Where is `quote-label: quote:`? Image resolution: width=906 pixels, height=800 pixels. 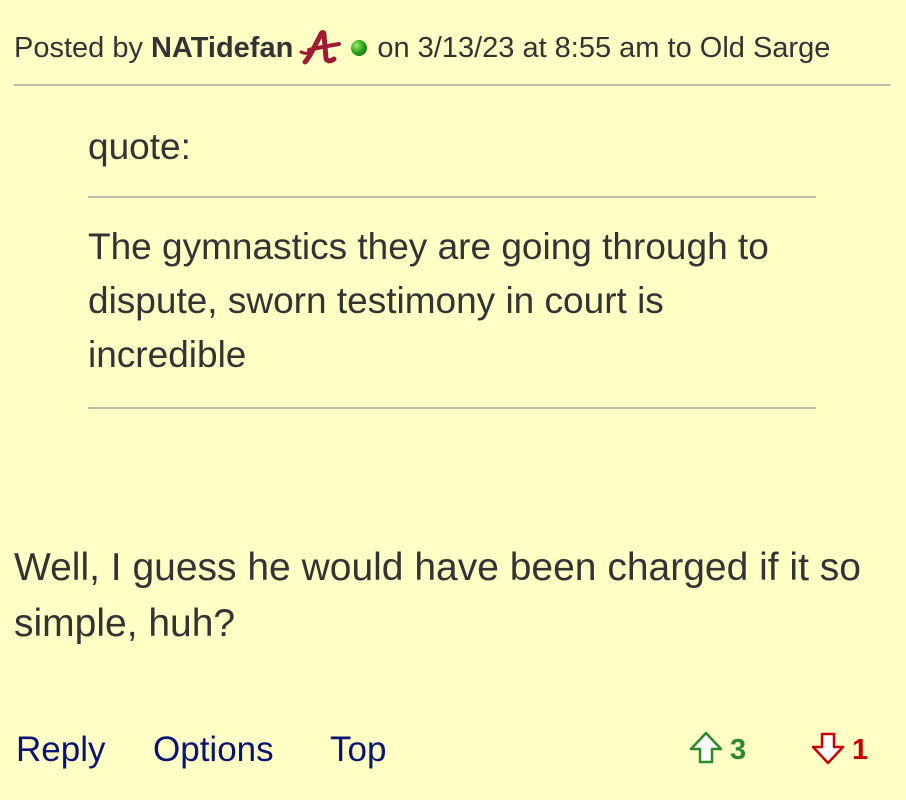
quote-label: quote: is located at coordinates (139, 146).